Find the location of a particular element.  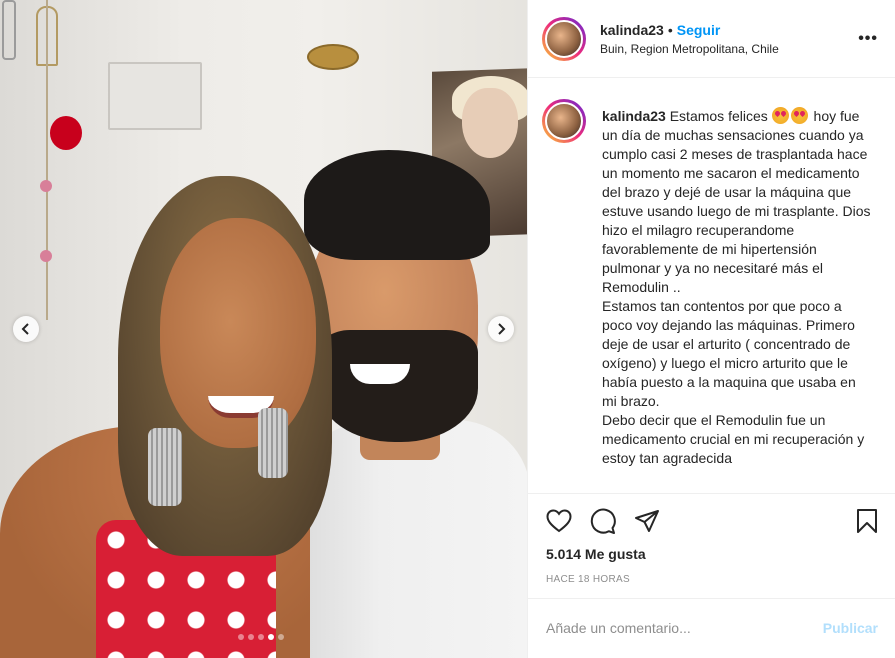

action-icons is located at coordinates (603, 521).